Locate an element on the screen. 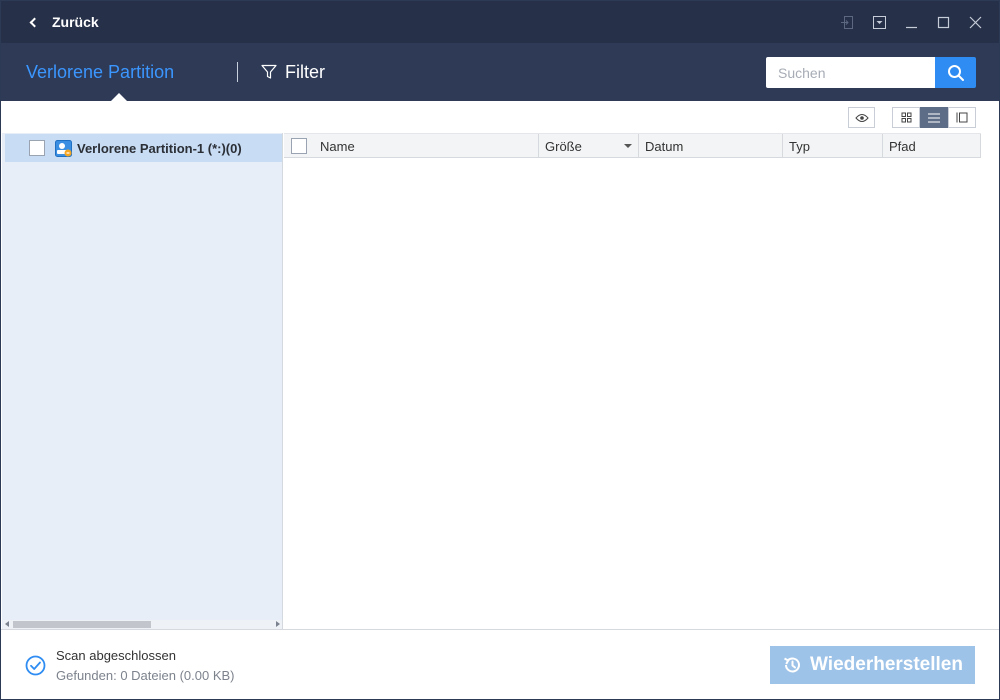 This screenshot has height=700, width=1000. tree-item-label: Verlorene Partition-1 (*:)(0) is located at coordinates (159, 148).